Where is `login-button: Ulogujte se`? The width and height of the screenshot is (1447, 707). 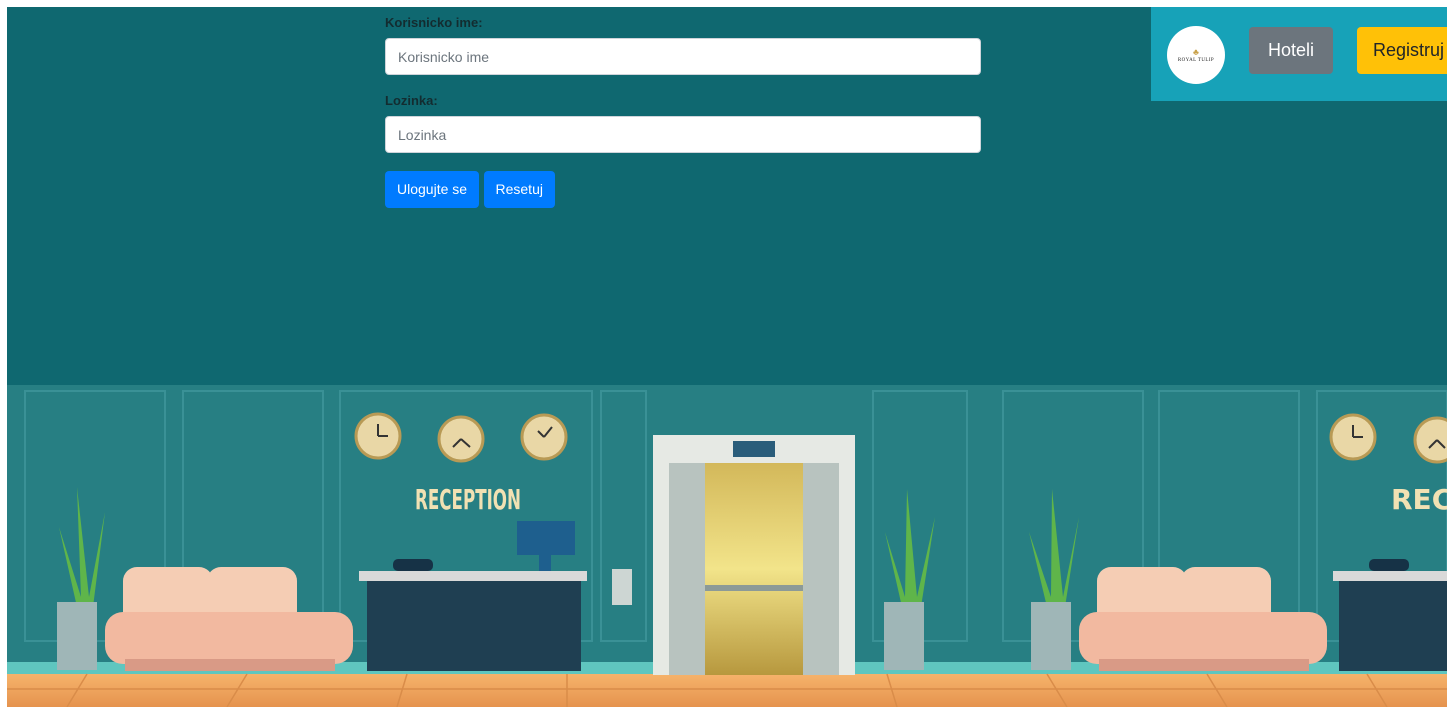
login-button: Ulogujte se is located at coordinates (432, 189).